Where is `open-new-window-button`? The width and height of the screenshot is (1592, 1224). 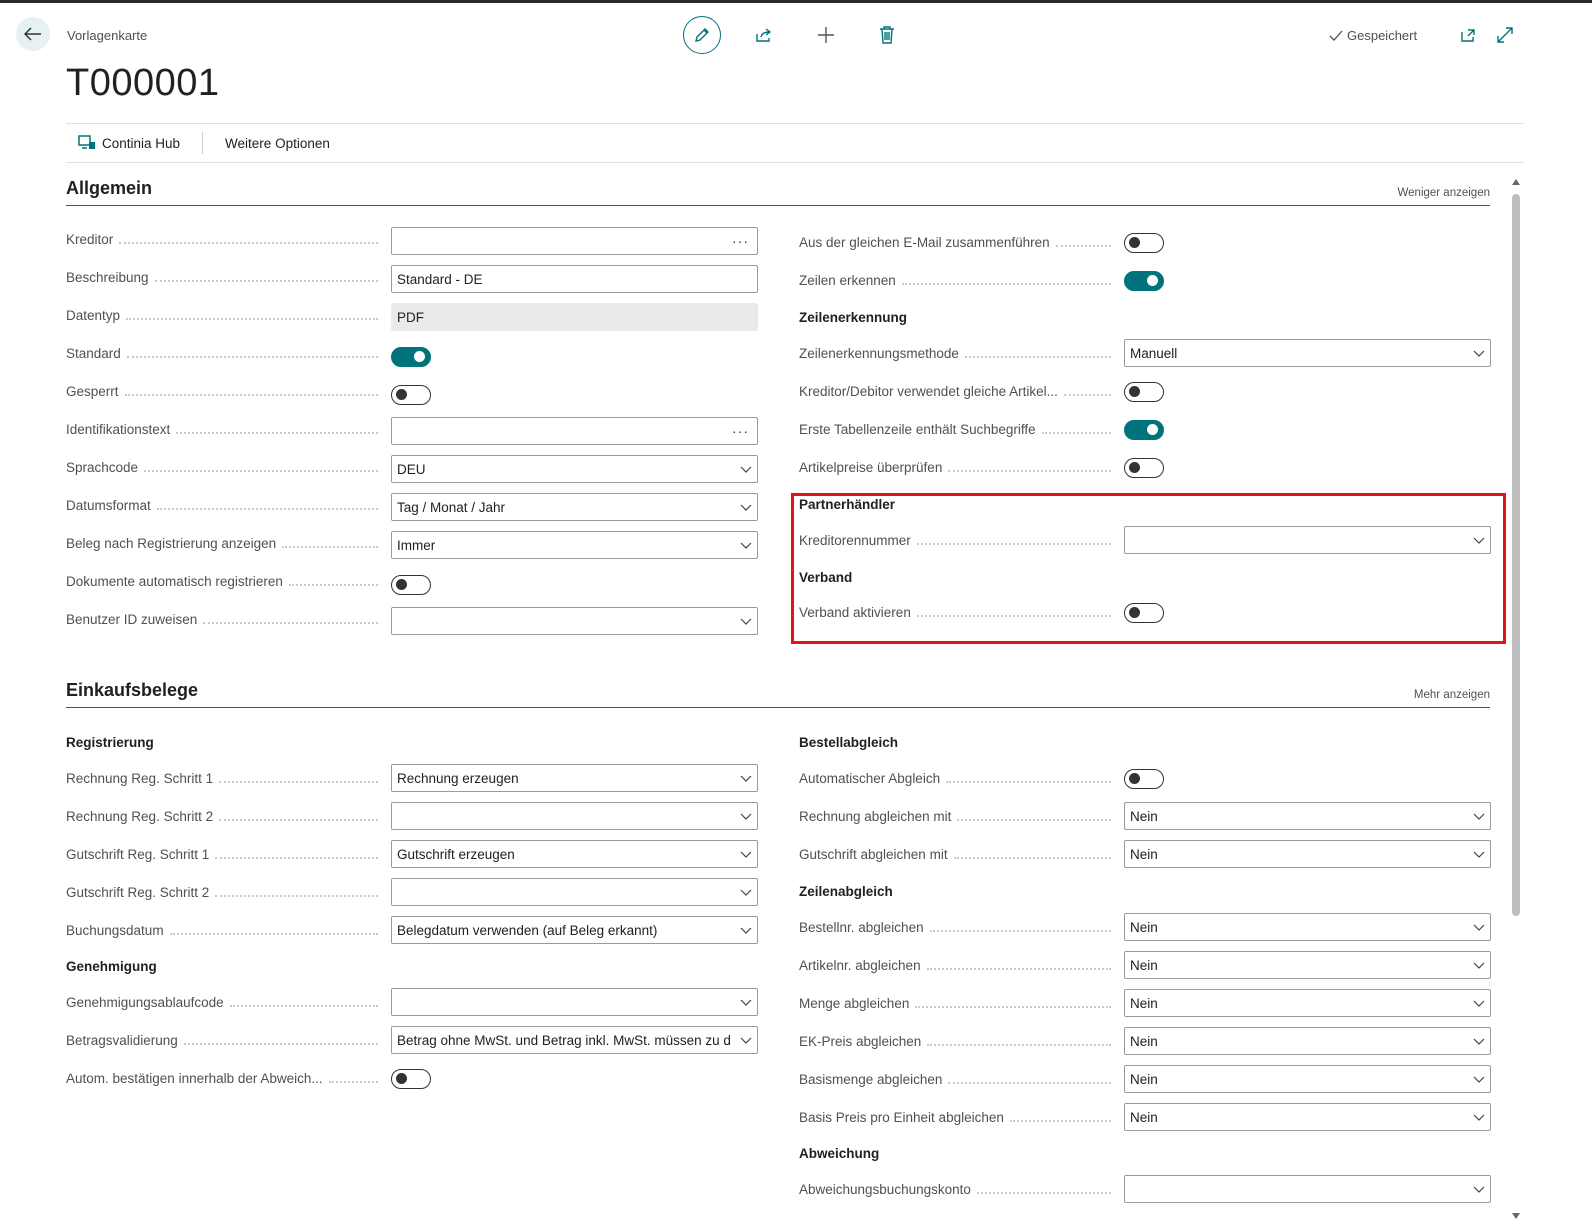 open-new-window-button is located at coordinates (1468, 35).